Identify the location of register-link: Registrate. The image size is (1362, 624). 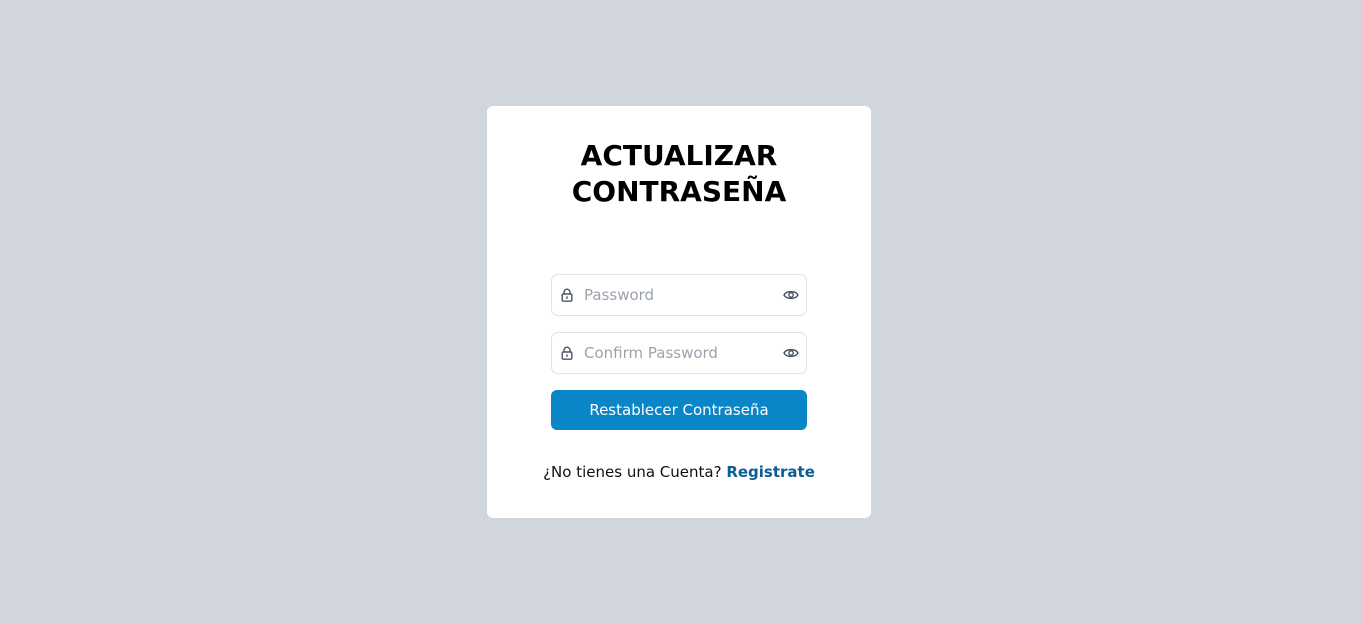
(770, 472).